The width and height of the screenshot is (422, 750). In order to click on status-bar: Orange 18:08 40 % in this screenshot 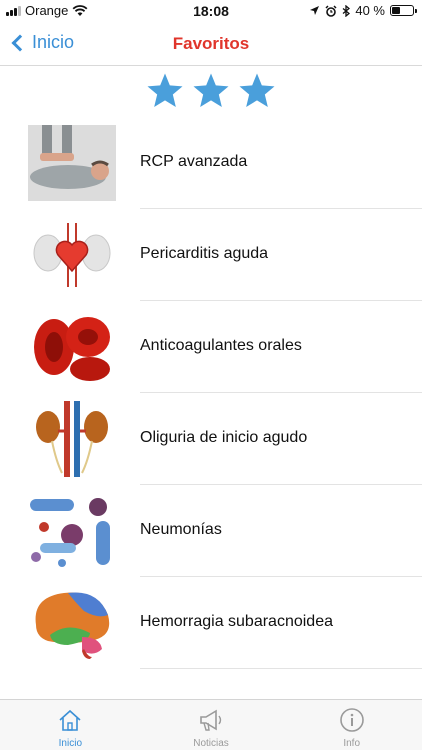, I will do `click(211, 11)`.